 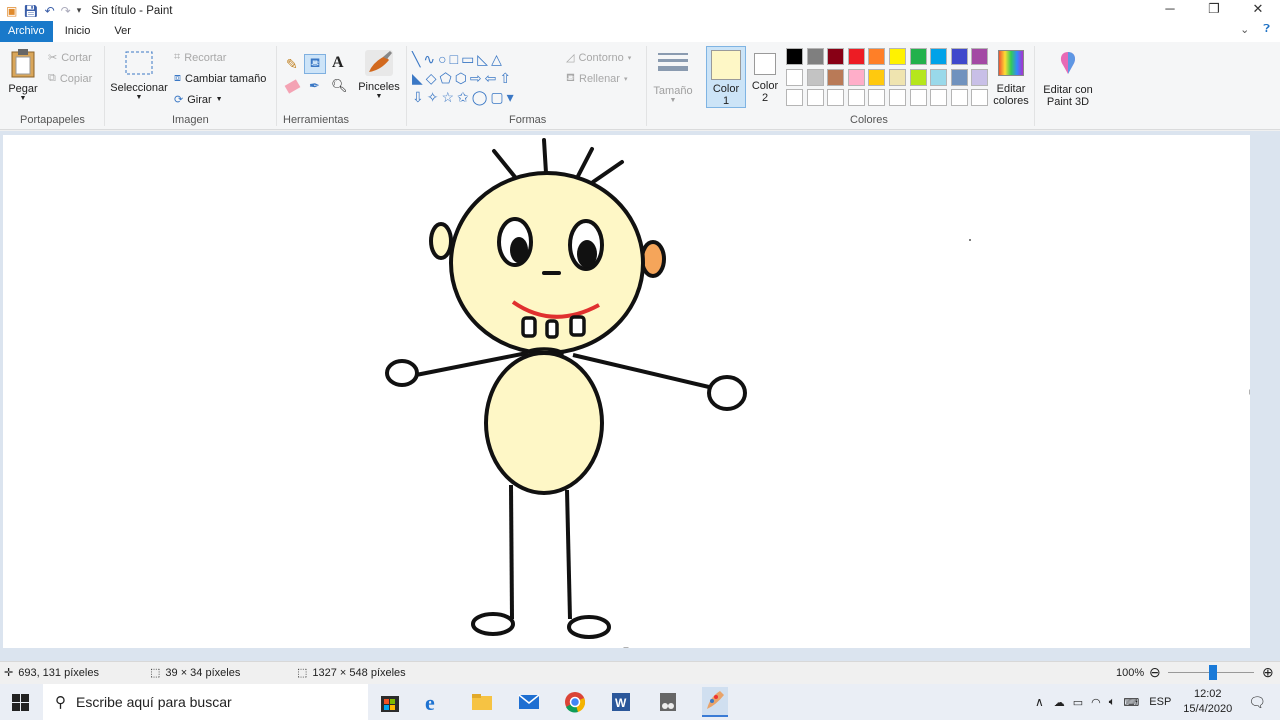 I want to click on store-app-icon, so click(x=391, y=702).